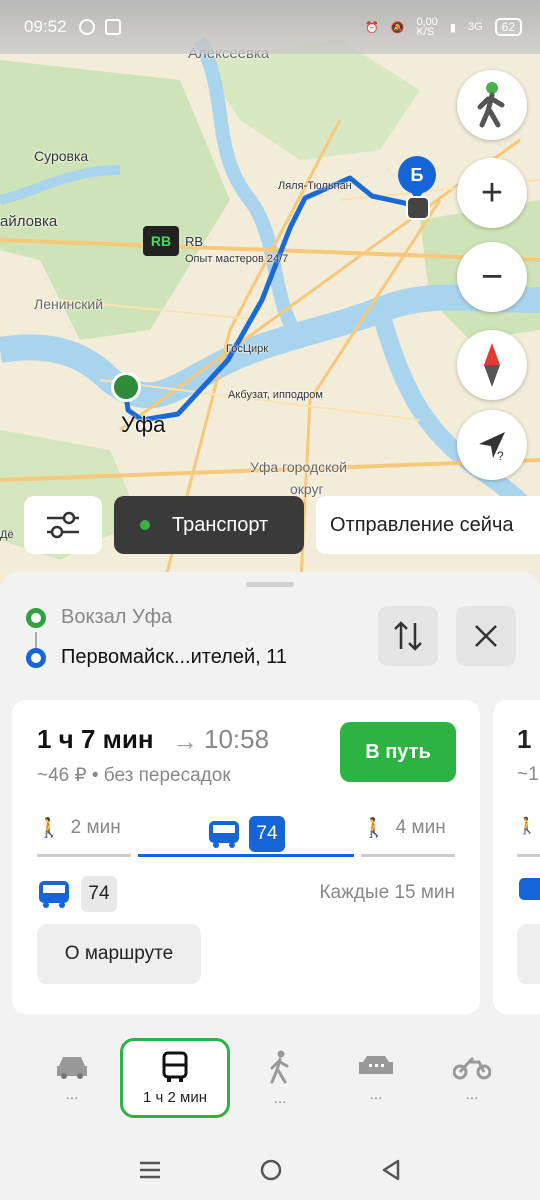  What do you see at coordinates (420, 827) in the screenshot?
I see `walk-end-time: 4 мин` at bounding box center [420, 827].